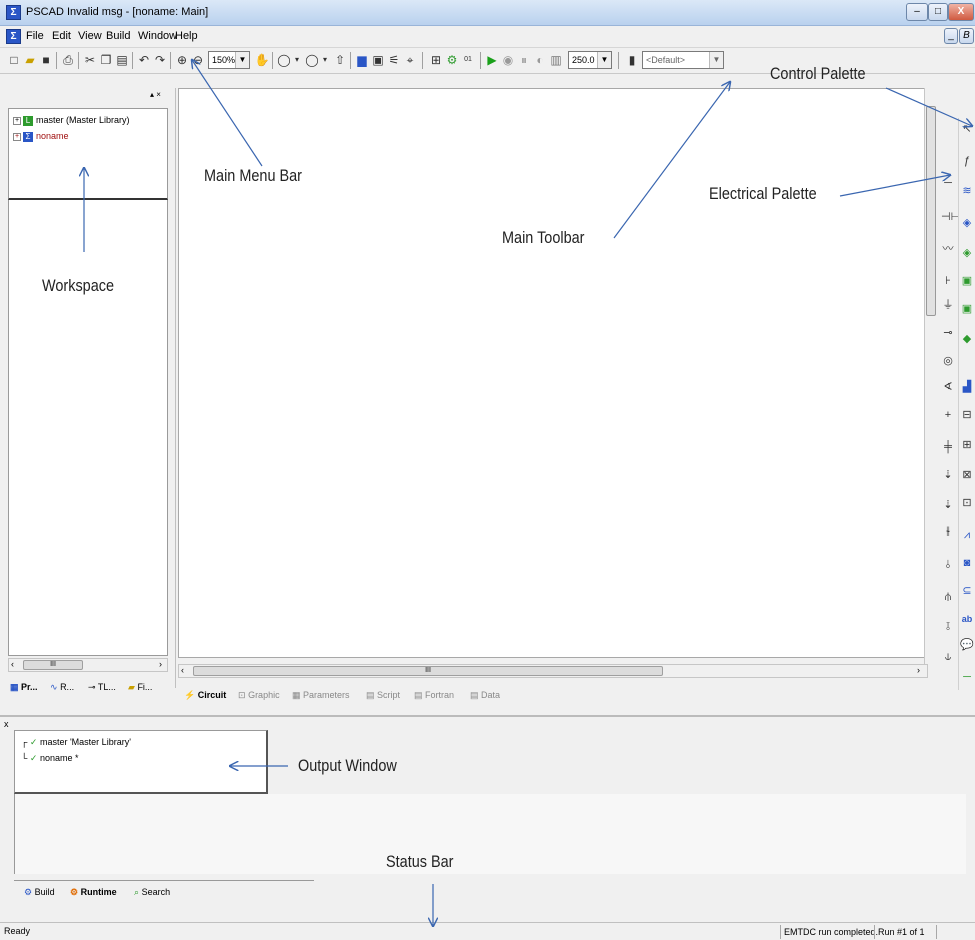  What do you see at coordinates (683, 60) in the screenshot?
I see `profile-combo: <Default> ▼` at bounding box center [683, 60].